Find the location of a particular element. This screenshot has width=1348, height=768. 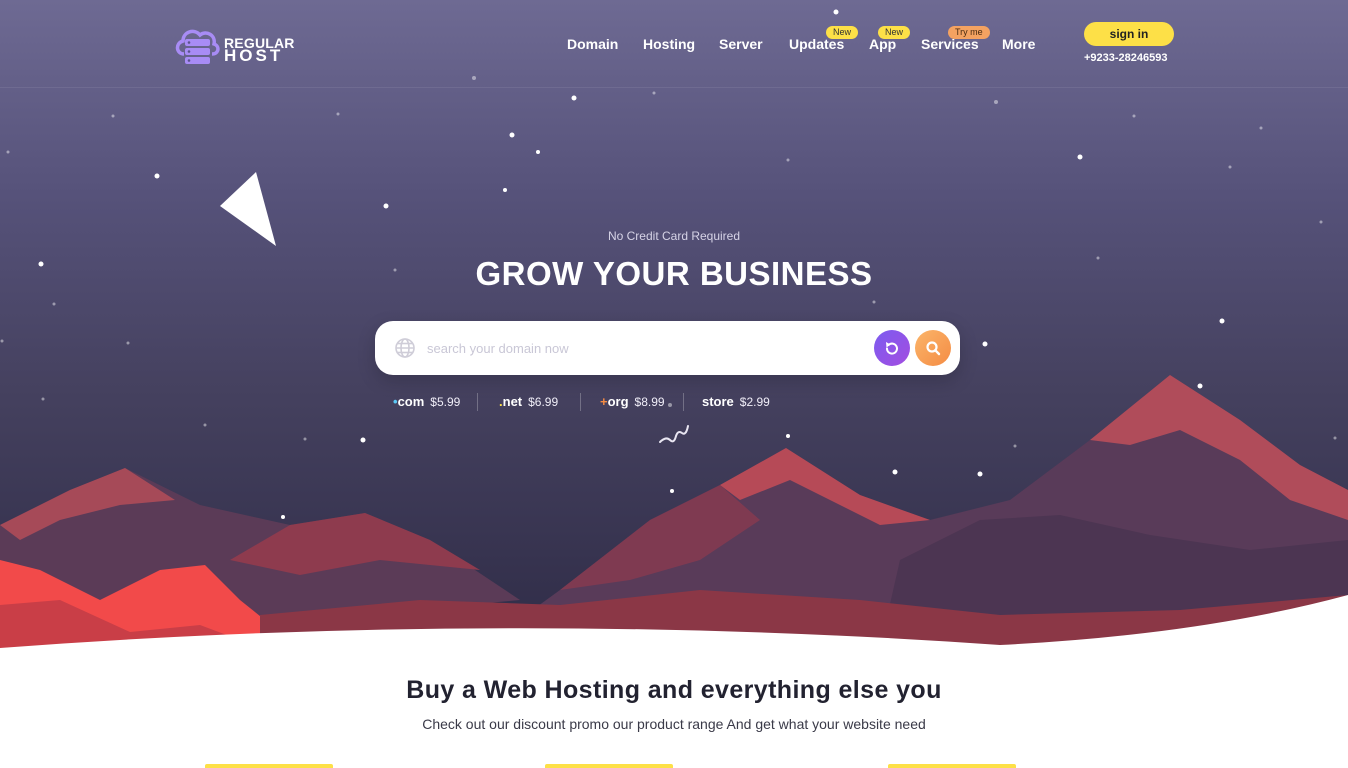

refresh-icon is located at coordinates (891, 348).